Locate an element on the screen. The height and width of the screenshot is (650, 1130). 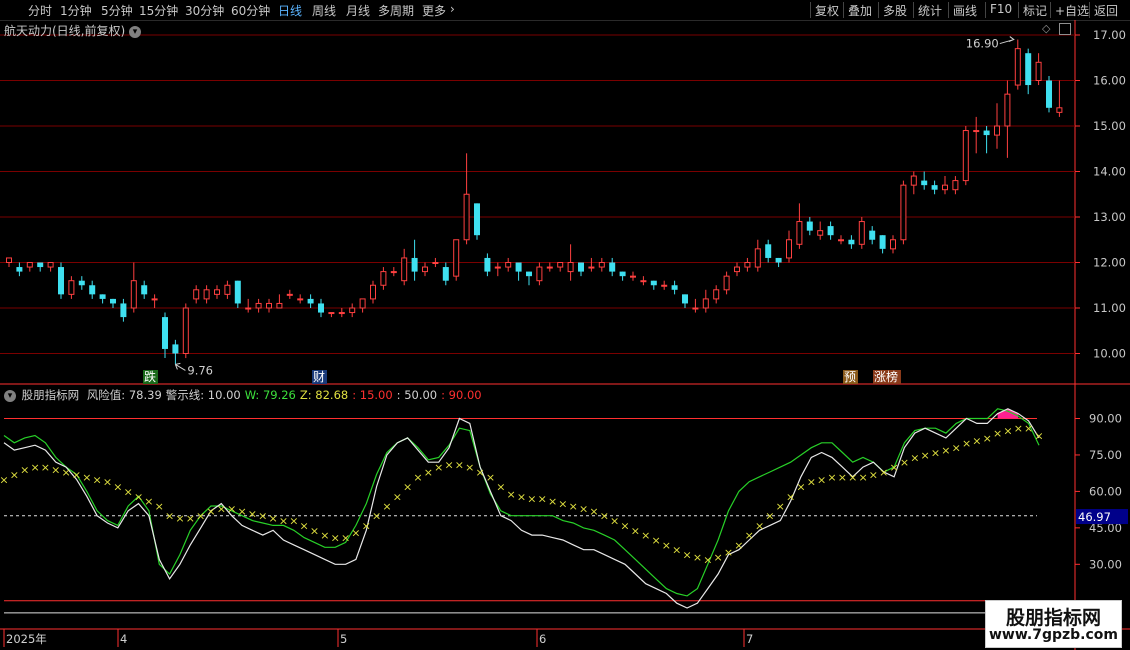
toolbar-button-2: 多股 is located at coordinates (895, 10).